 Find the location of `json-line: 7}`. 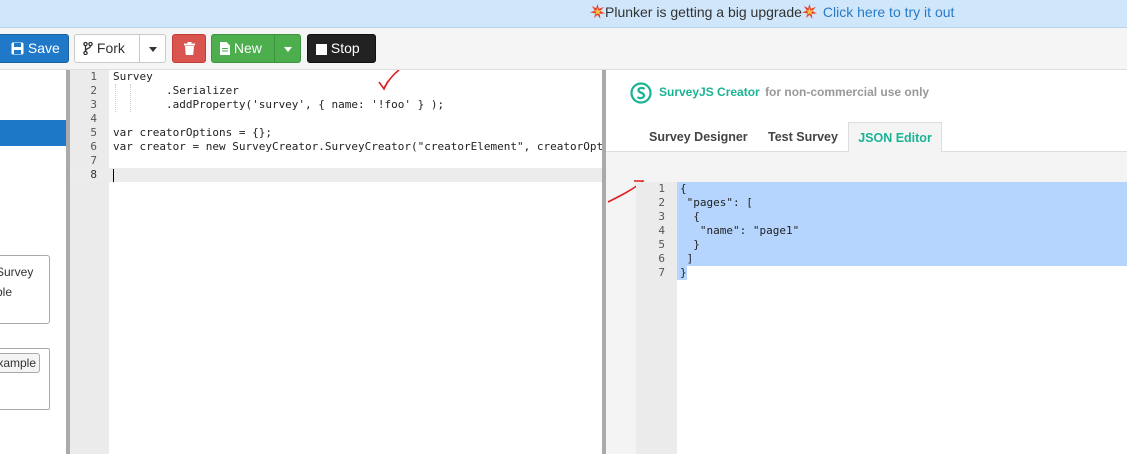

json-line: 7} is located at coordinates (881, 273).